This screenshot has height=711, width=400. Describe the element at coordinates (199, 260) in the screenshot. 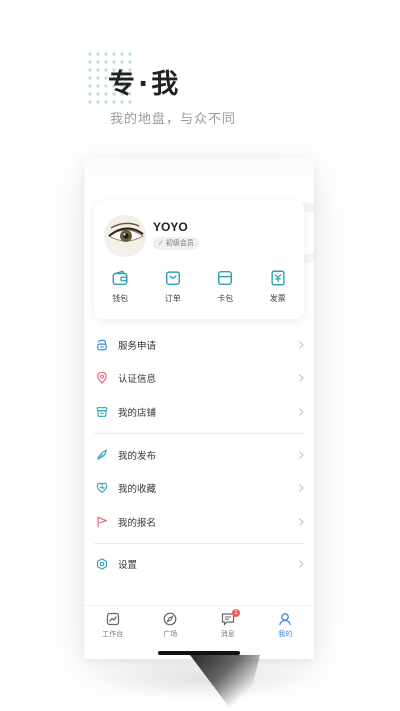

I see `profile-card: YOYO ✓ 初级会员 钱包 订单 卡包 发票` at that location.